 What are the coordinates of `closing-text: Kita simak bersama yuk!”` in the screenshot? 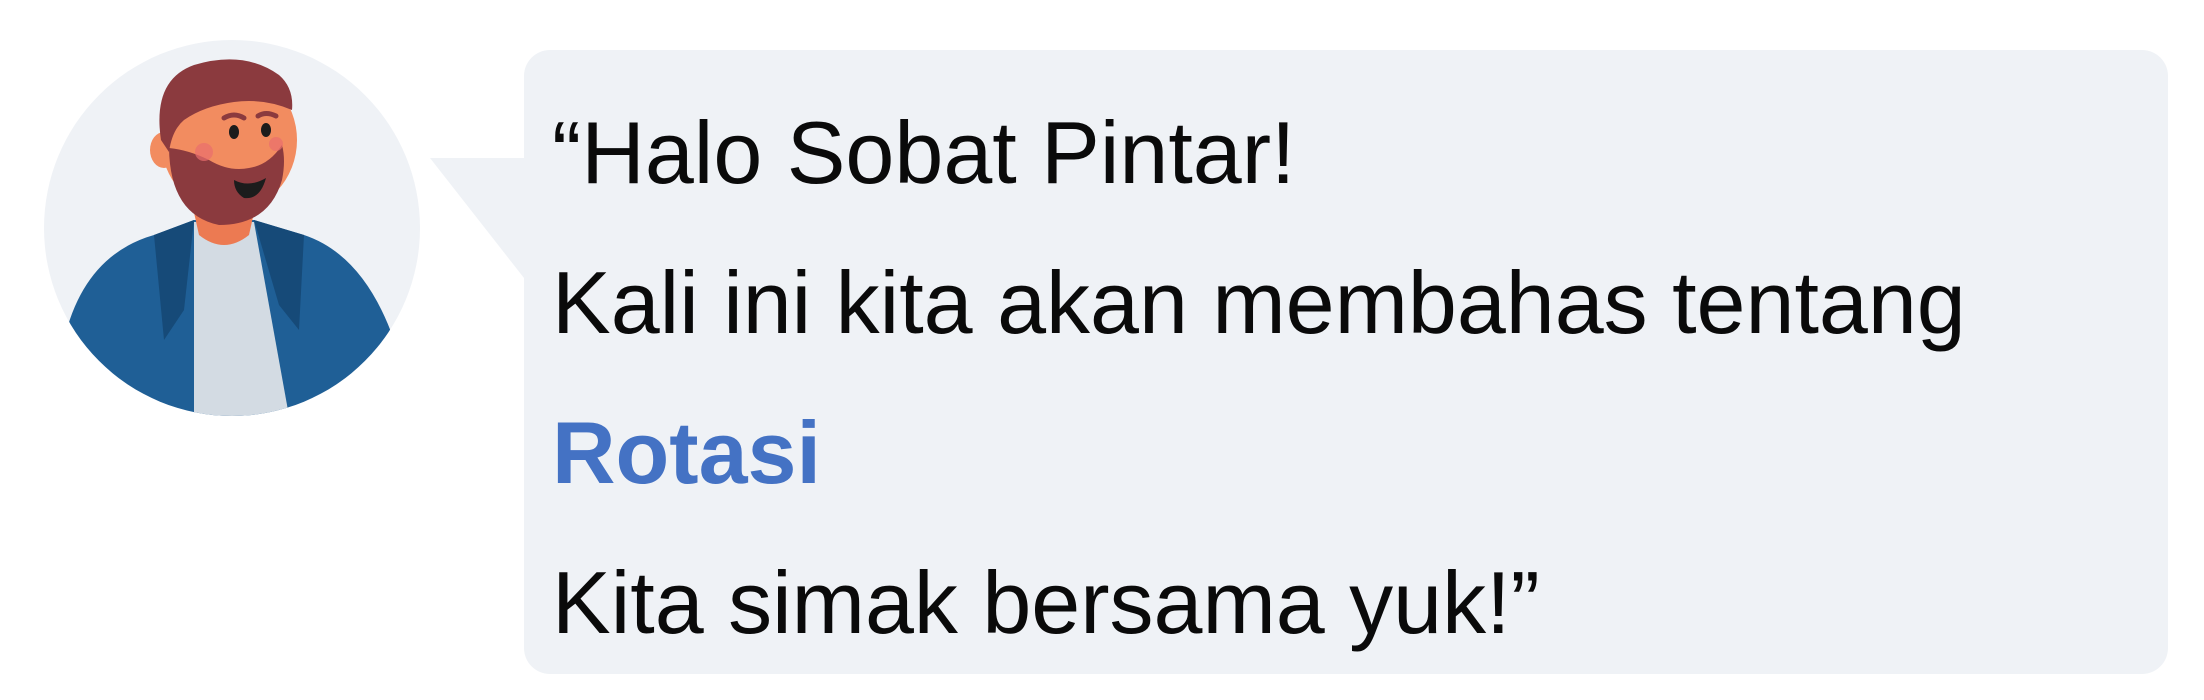 It's located at (1046, 602).